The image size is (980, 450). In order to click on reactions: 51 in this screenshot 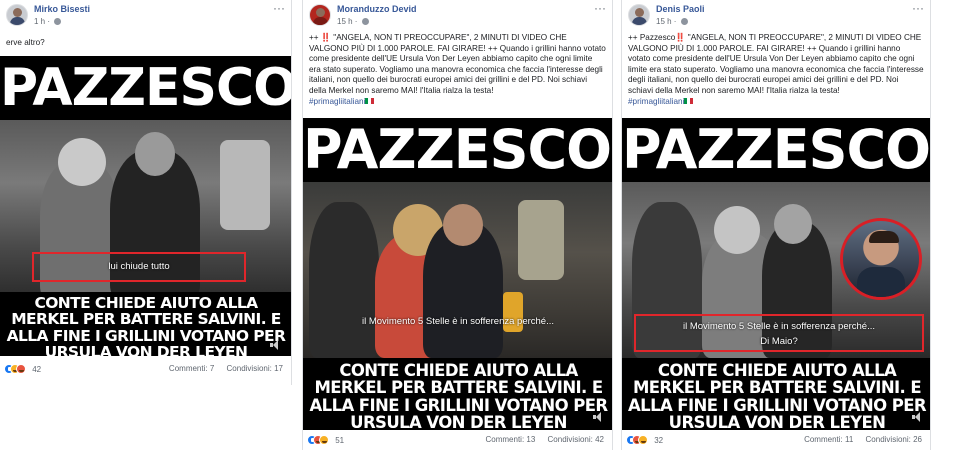, I will do `click(325, 441)`.